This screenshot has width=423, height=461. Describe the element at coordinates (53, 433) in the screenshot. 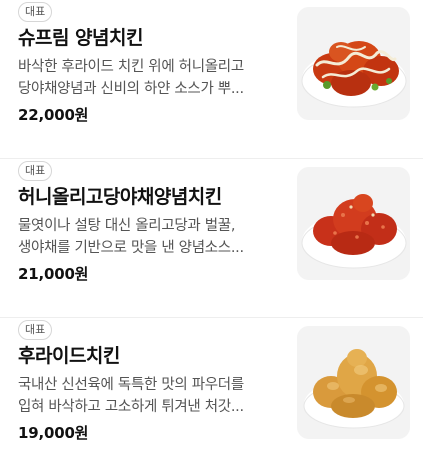

I see `menu-item-price: 19,000원` at that location.